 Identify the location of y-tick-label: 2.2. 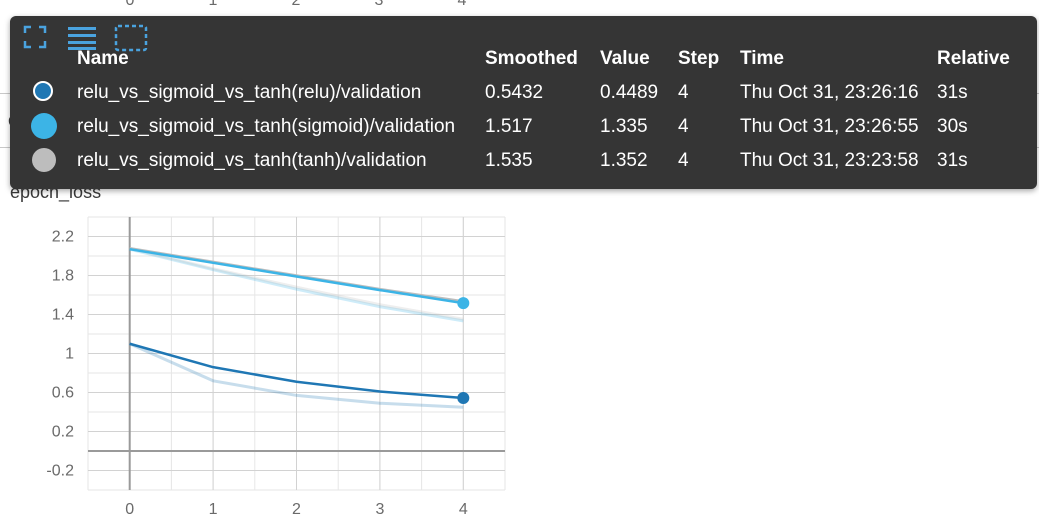
(63, 237).